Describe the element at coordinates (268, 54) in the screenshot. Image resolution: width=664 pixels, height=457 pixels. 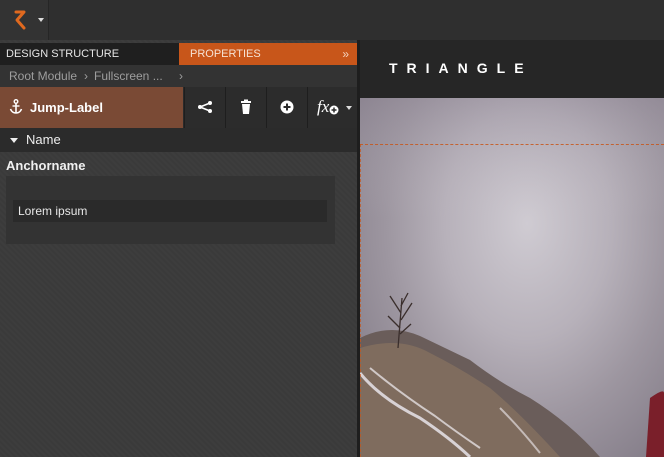
I see `tab-properties: PROPERTIES »` at that location.